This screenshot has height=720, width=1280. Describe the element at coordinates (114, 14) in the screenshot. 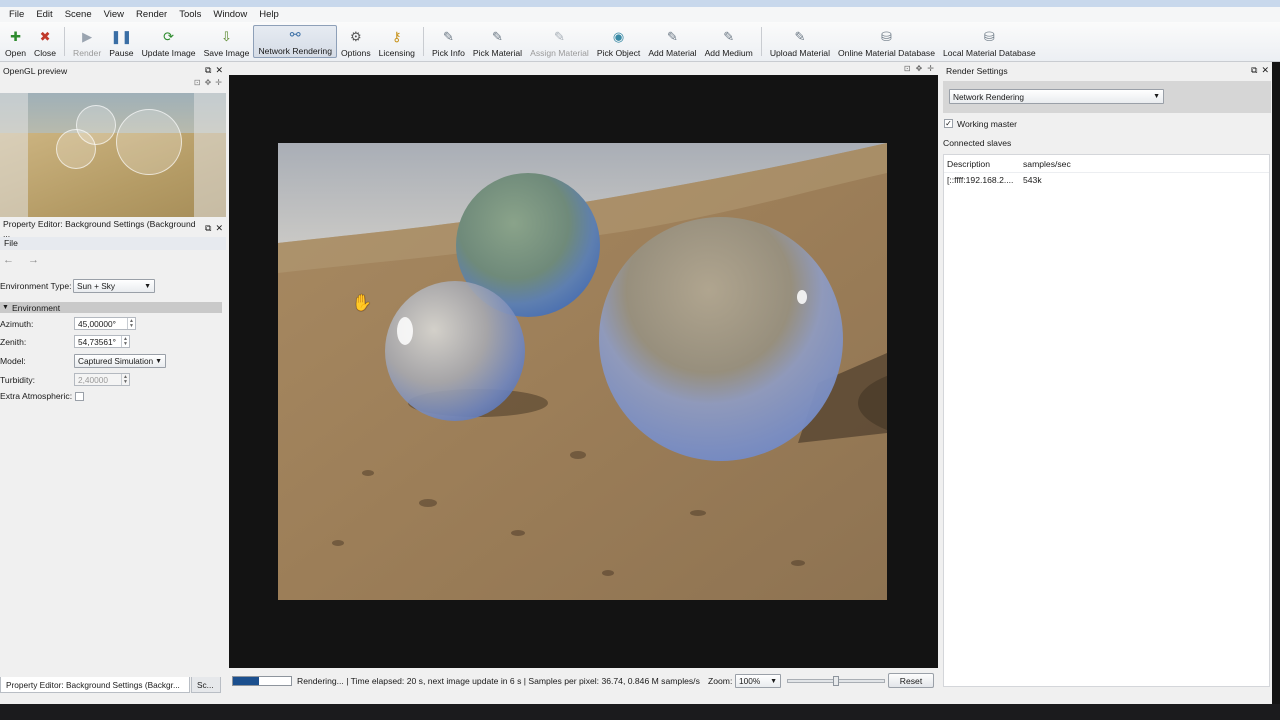

I see `menu-view: View` at that location.